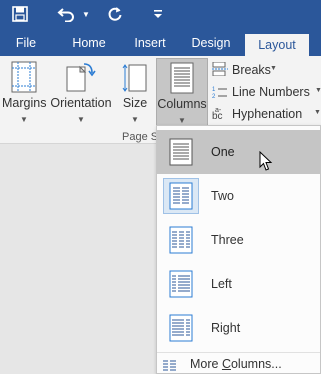  I want to click on columns-icon, so click(182, 80).